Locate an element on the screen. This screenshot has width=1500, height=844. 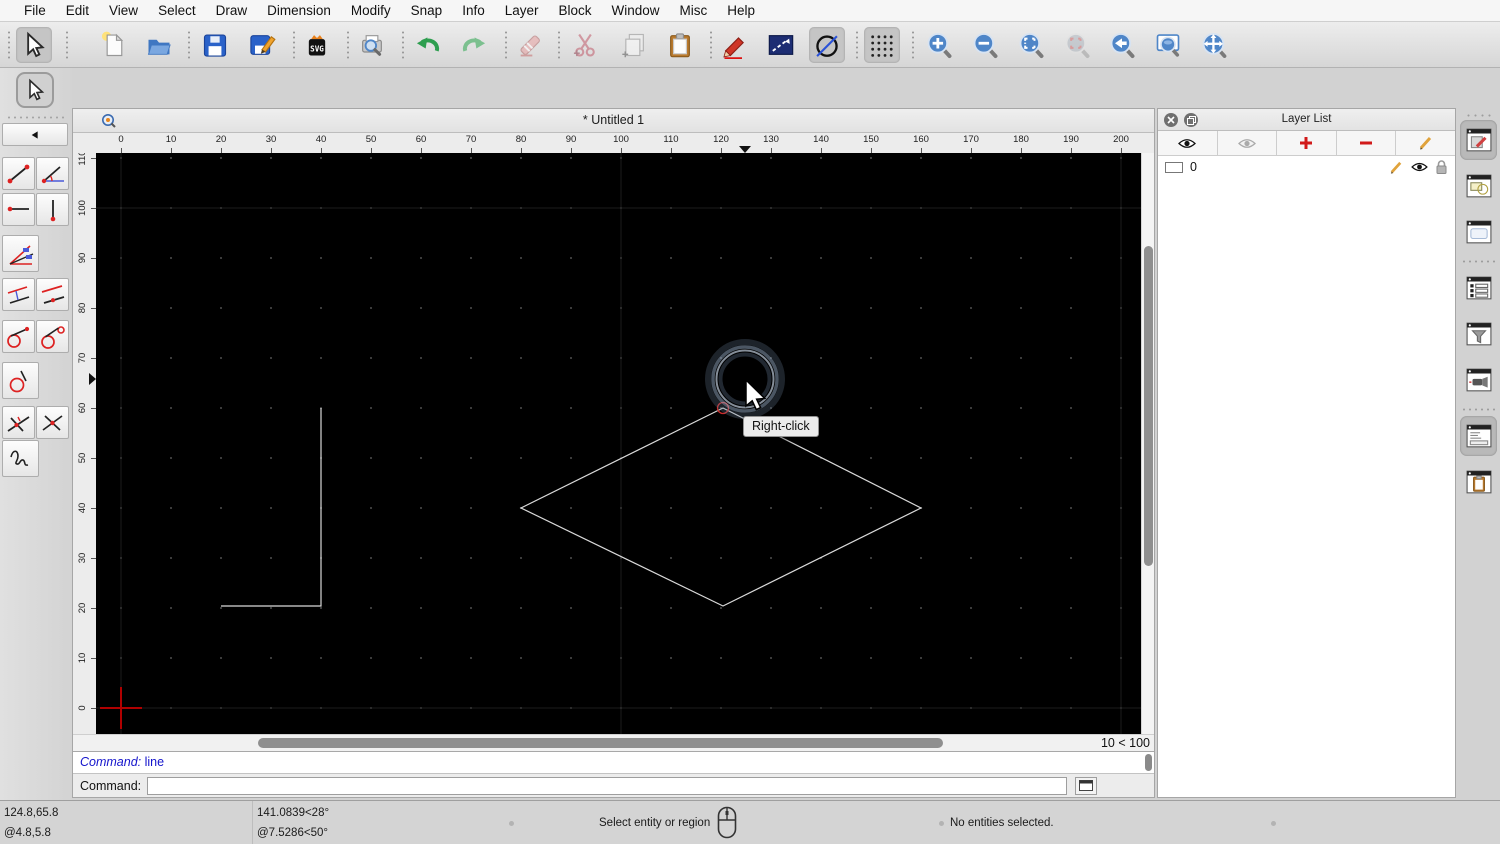
tools-back-button is located at coordinates (35, 134).